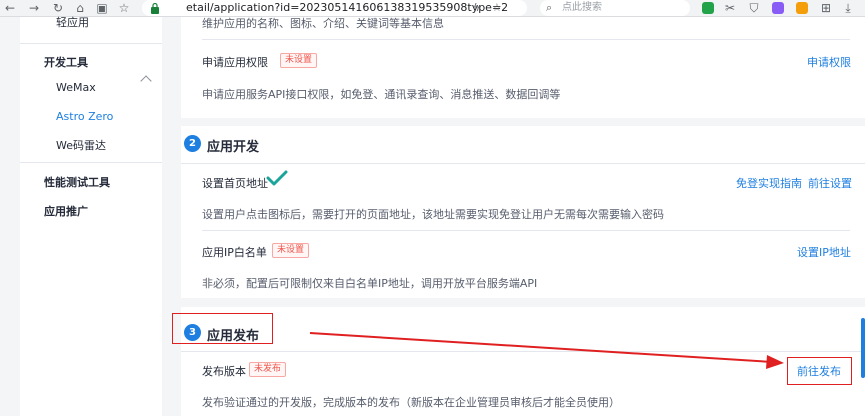 The height and width of the screenshot is (416, 865). Describe the element at coordinates (819, 371) in the screenshot. I see `annotation-box-publish-link` at that location.